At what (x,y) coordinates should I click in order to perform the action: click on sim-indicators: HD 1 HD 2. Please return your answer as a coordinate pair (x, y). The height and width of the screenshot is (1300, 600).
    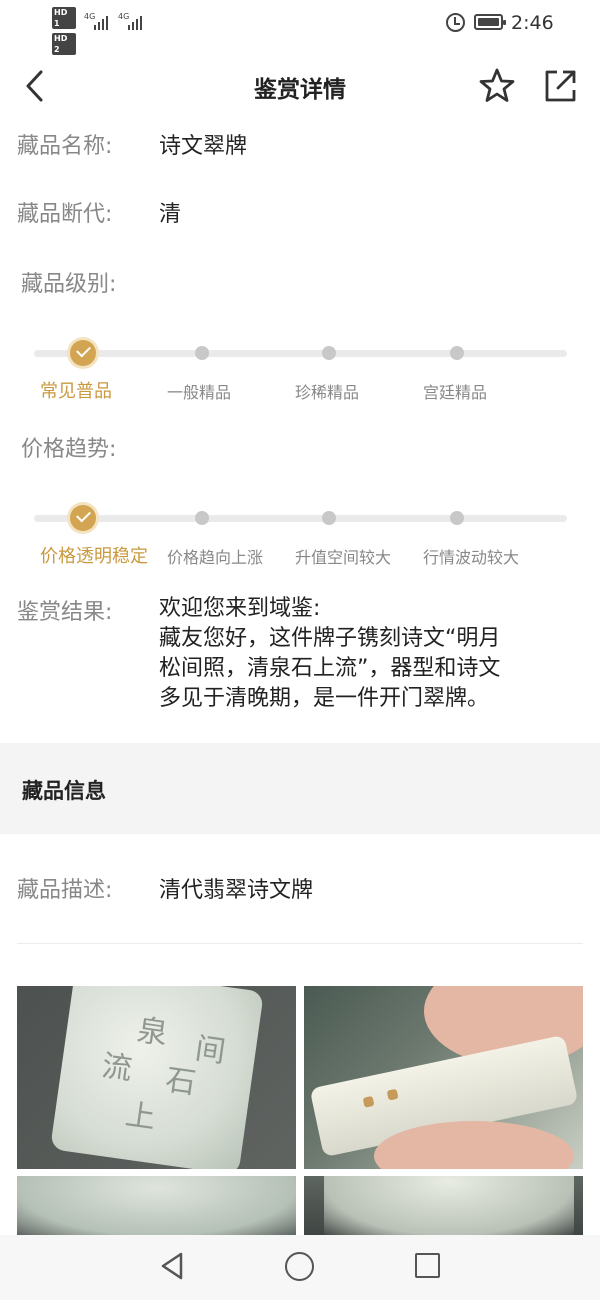
    Looking at the image, I should click on (66, 33).